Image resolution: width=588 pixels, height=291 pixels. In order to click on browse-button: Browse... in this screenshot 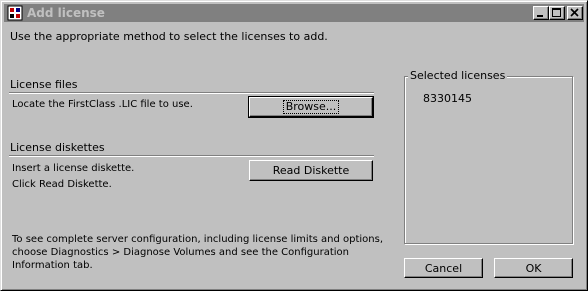, I will do `click(311, 107)`.